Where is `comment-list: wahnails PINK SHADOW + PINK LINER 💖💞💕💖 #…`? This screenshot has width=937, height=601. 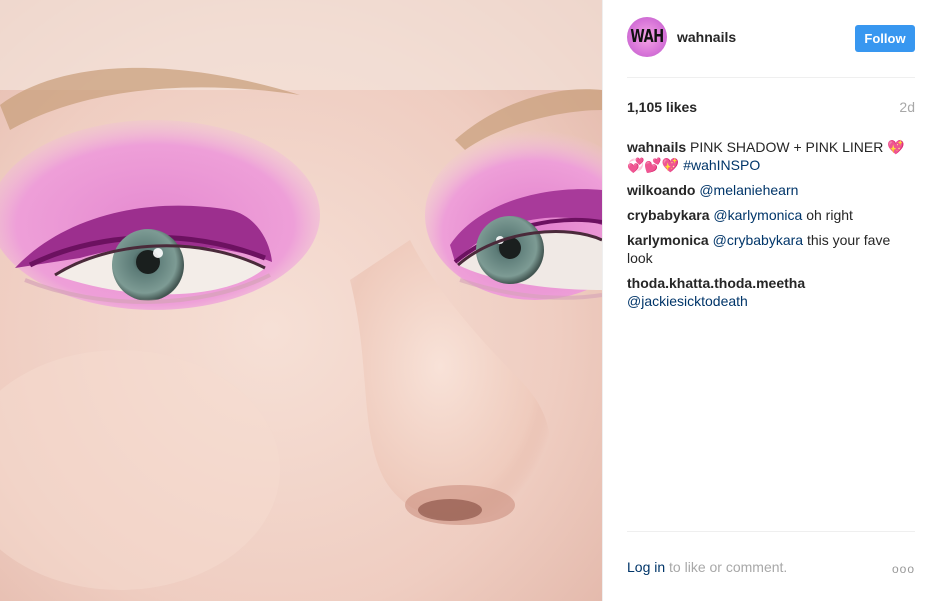 comment-list: wahnails PINK SHADOW + PINK LINER 💖💞💕💖 #… is located at coordinates (771, 227).